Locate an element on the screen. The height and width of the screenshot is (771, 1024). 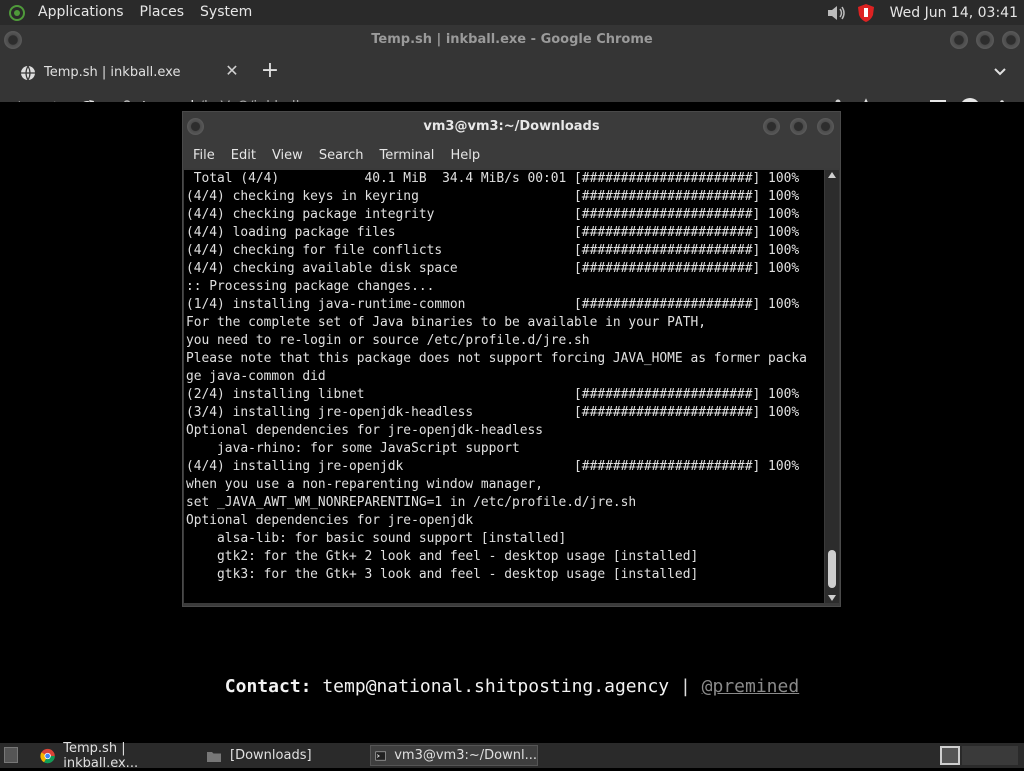
clock: Wed Jun 14, 03:41 is located at coordinates (954, 13).